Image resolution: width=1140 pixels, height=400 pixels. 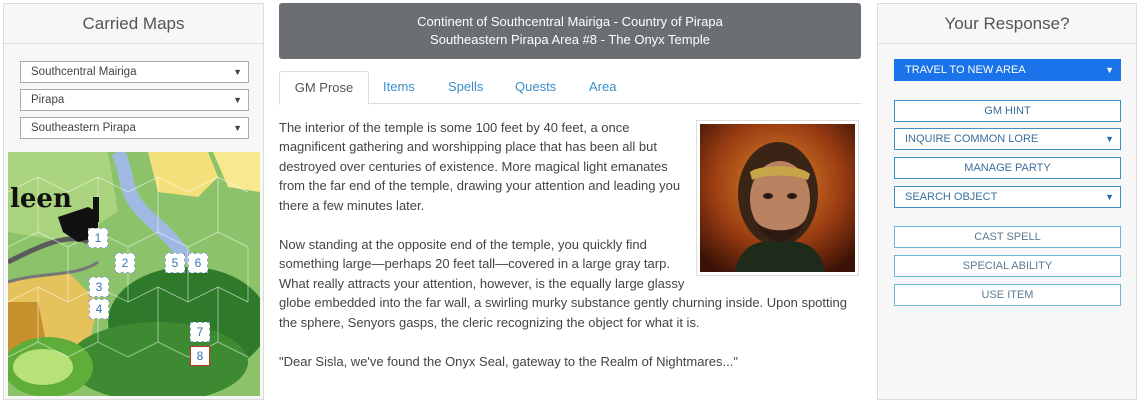 I want to click on area-map: leen 1 2 3 4 5 6 7 8, so click(x=134, y=274).